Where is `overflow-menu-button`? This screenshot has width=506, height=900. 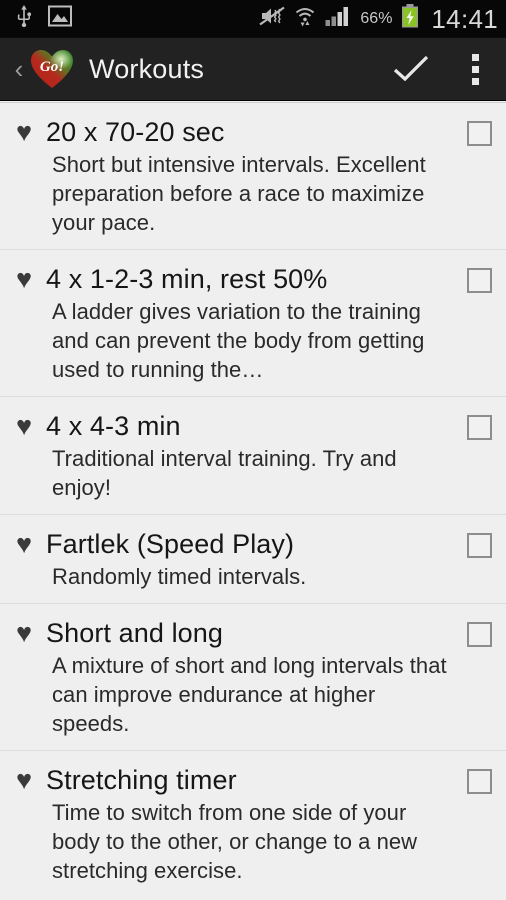
overflow-menu-button is located at coordinates (475, 69).